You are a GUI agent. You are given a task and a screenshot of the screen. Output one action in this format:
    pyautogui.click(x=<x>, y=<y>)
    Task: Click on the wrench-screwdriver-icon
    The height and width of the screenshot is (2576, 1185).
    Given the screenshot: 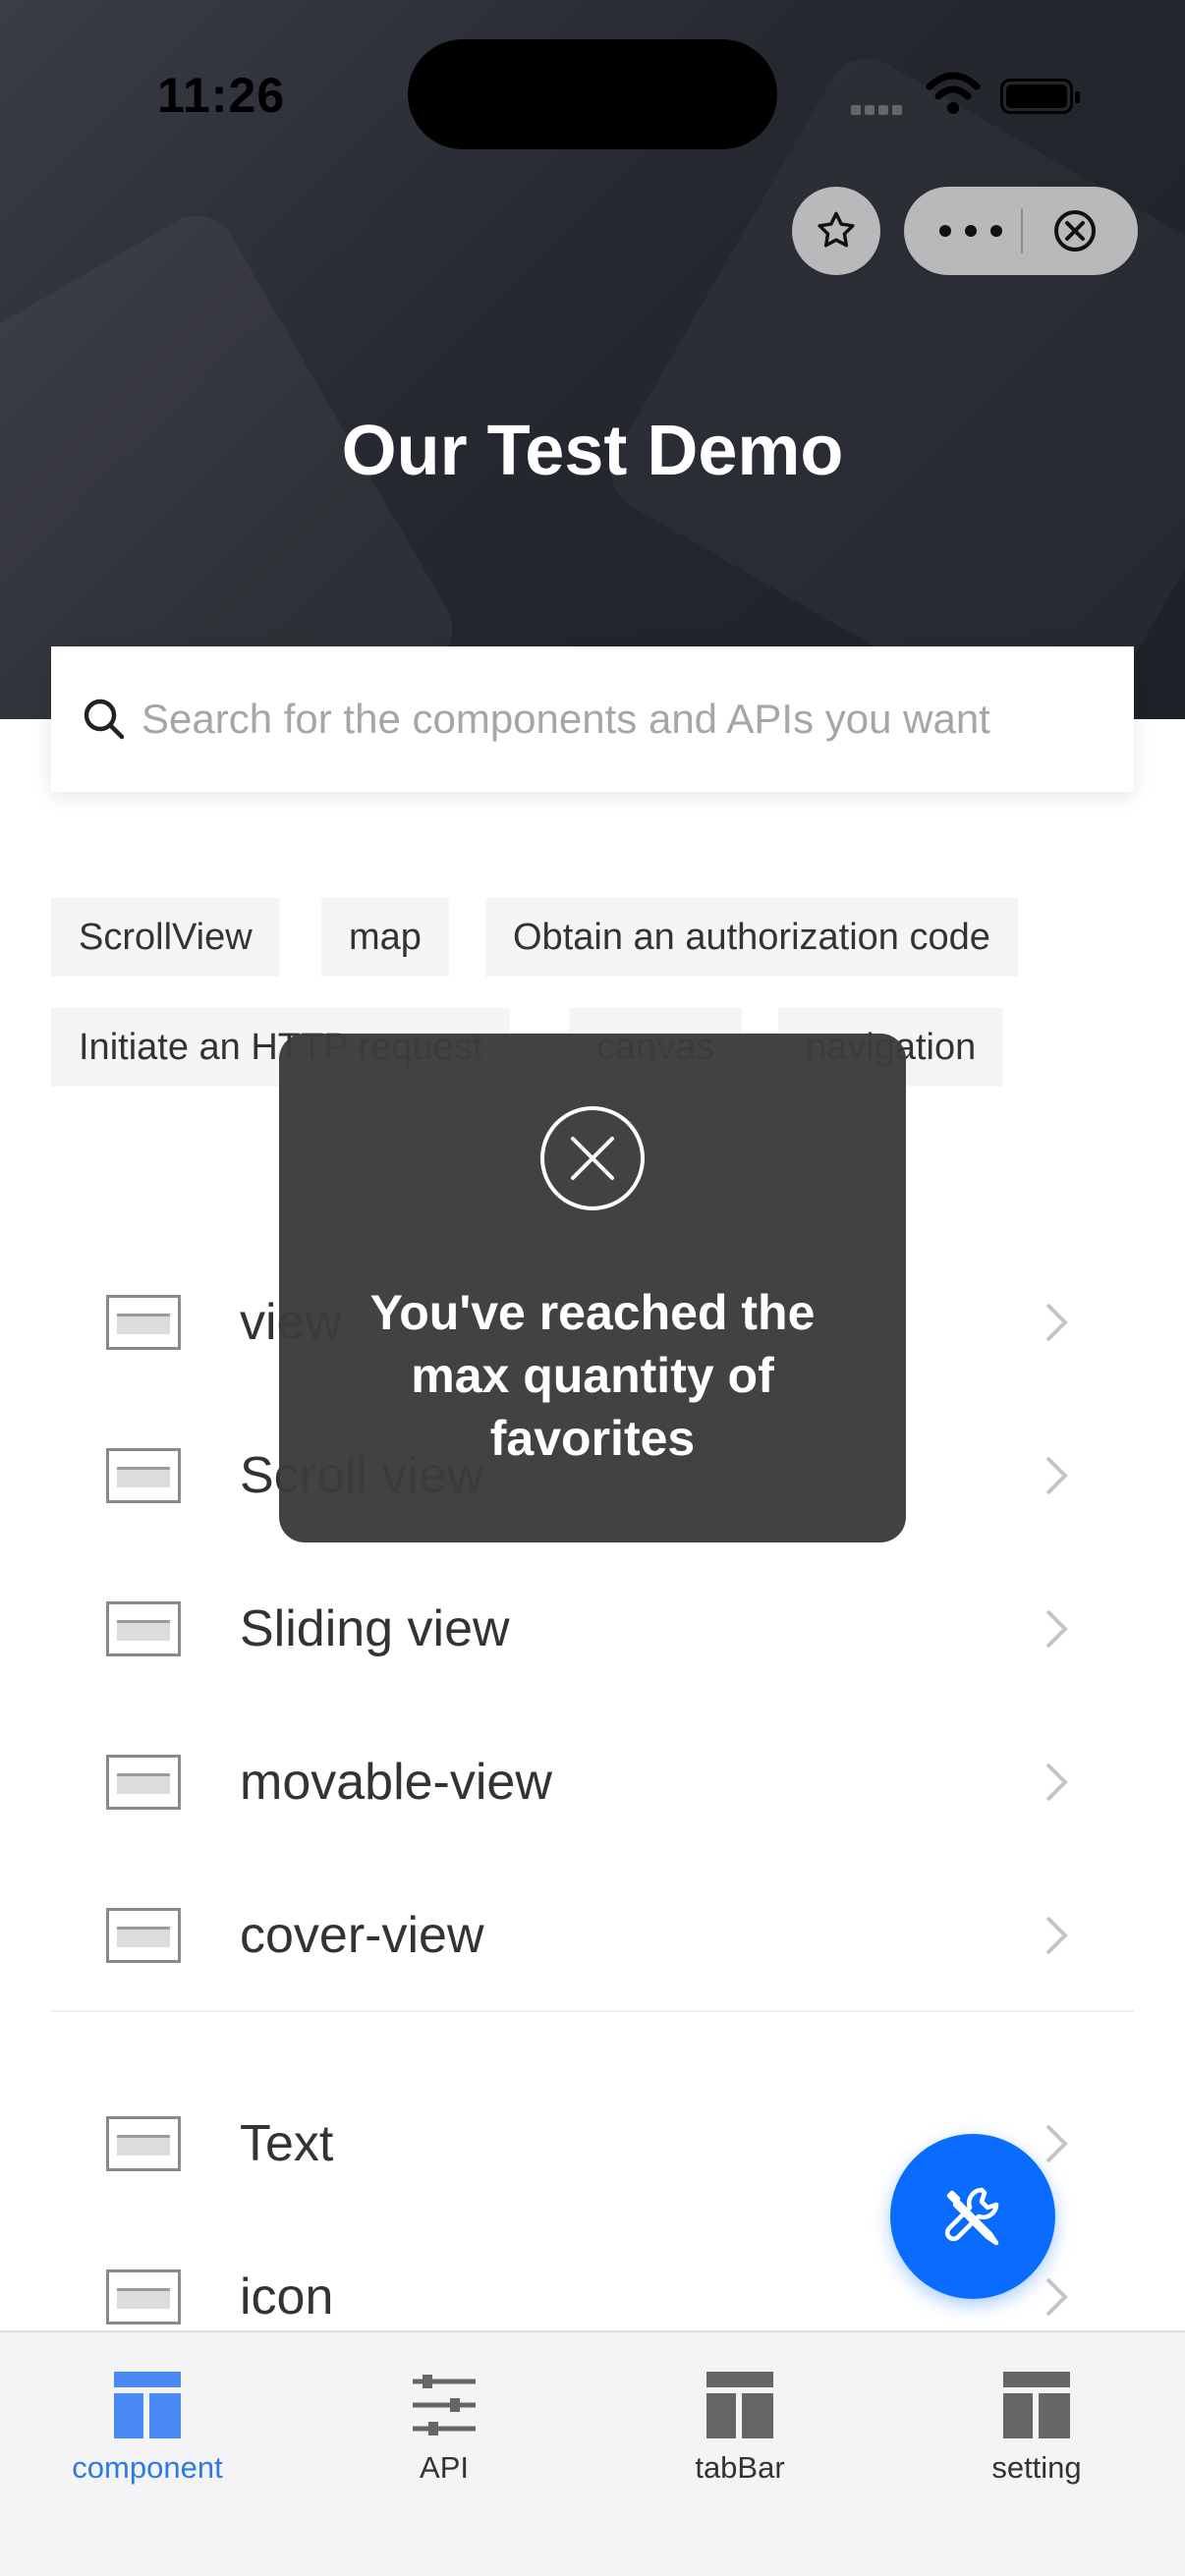 What is the action you would take?
    pyautogui.click(x=972, y=2216)
    